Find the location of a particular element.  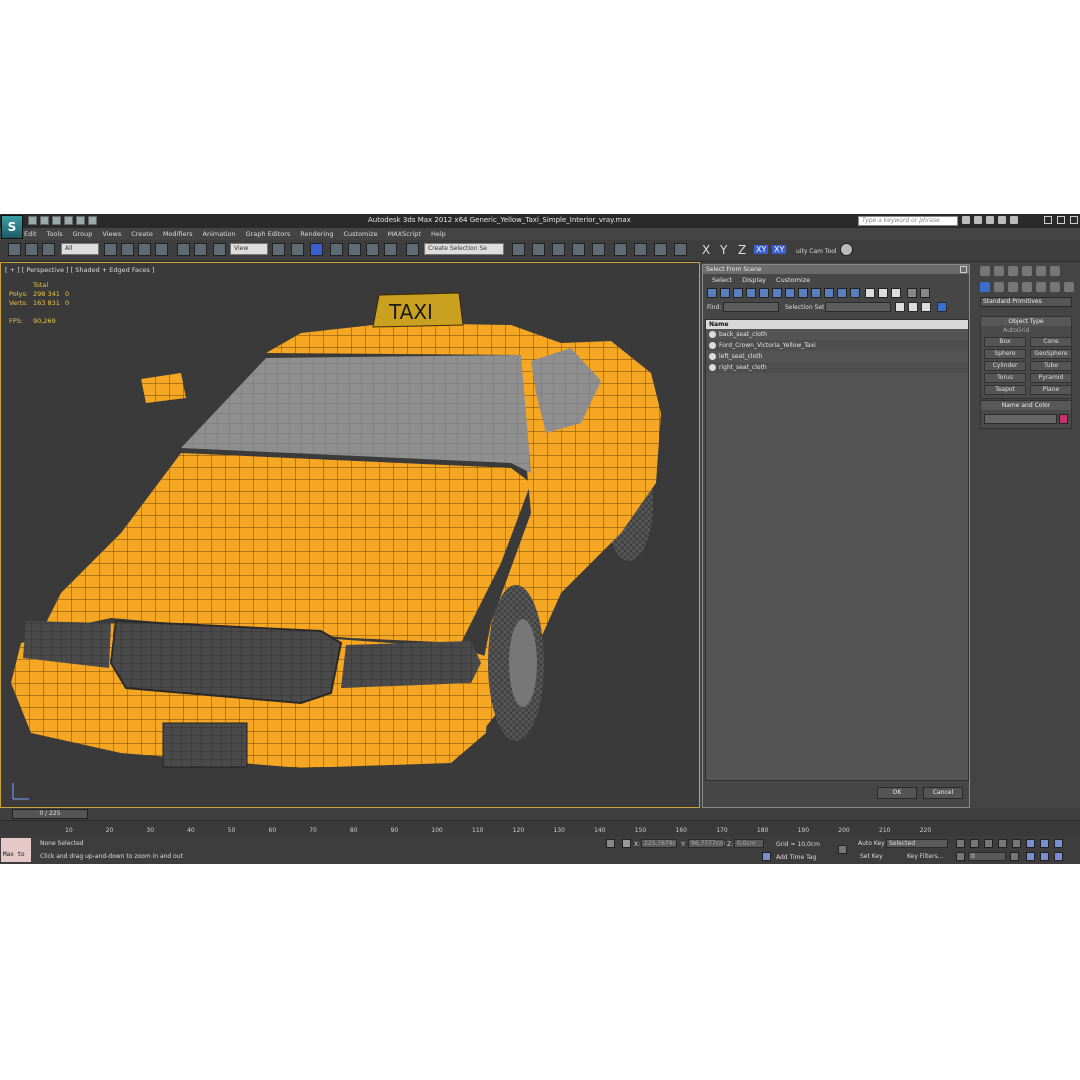

object-name-input is located at coordinates (1020, 419).